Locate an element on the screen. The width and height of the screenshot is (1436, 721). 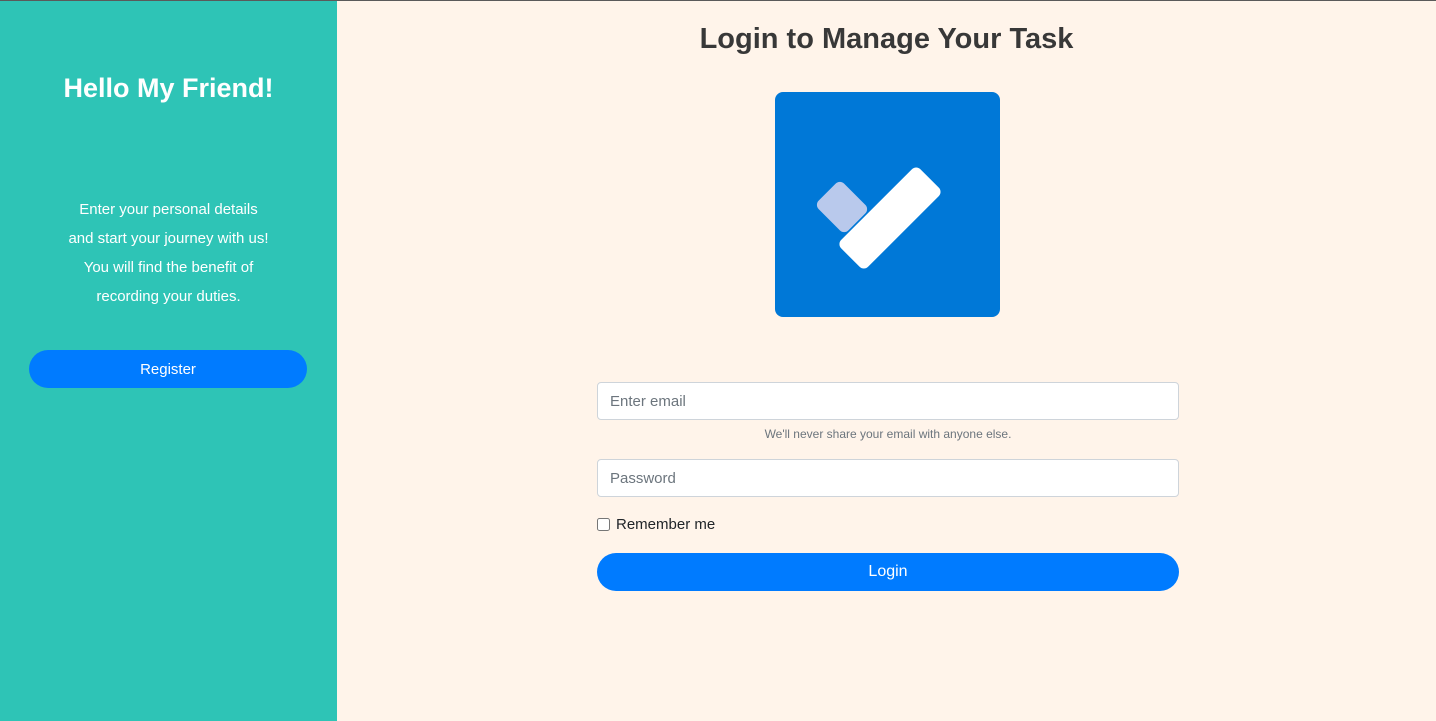
remember-me-checkbox is located at coordinates (603, 524).